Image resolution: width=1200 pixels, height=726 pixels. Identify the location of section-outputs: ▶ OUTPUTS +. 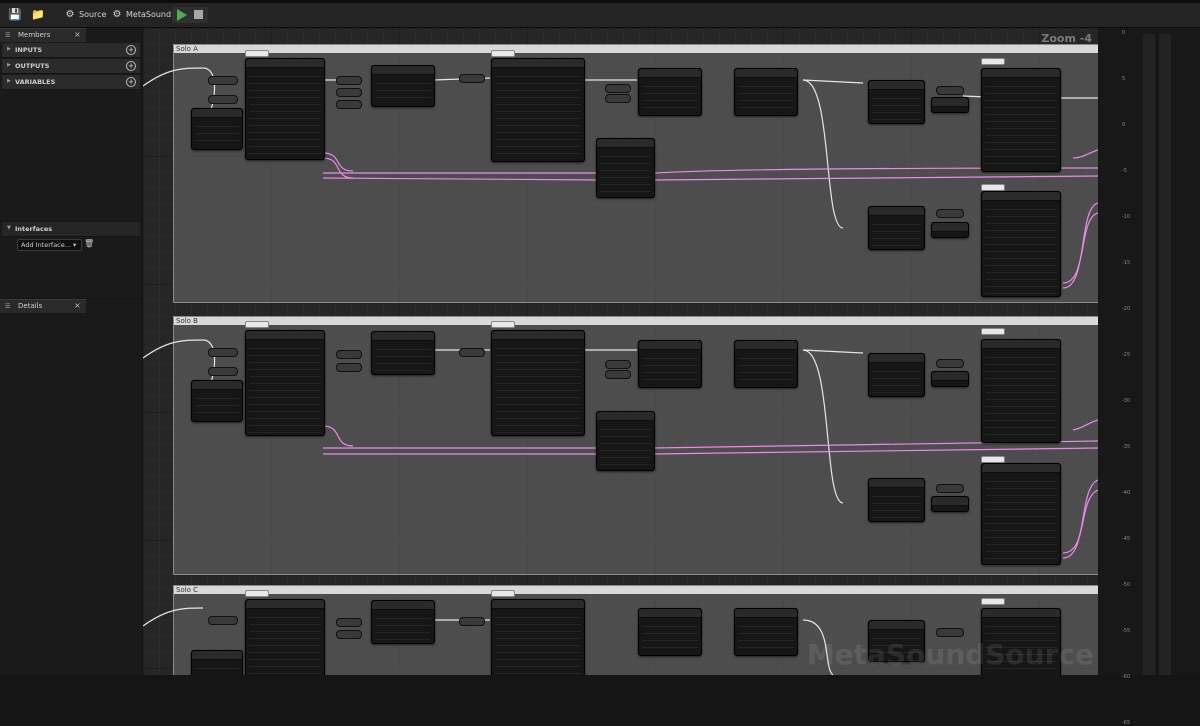
(71, 66).